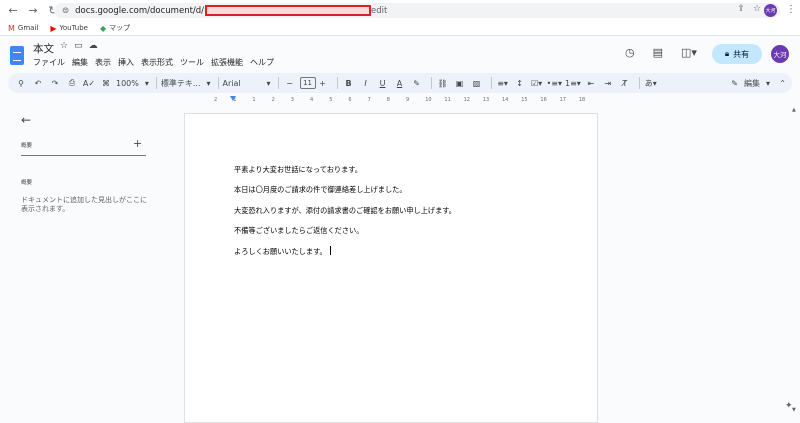  Describe the element at coordinates (789, 406) in the screenshot. I see `explore-icon: ✦` at that location.